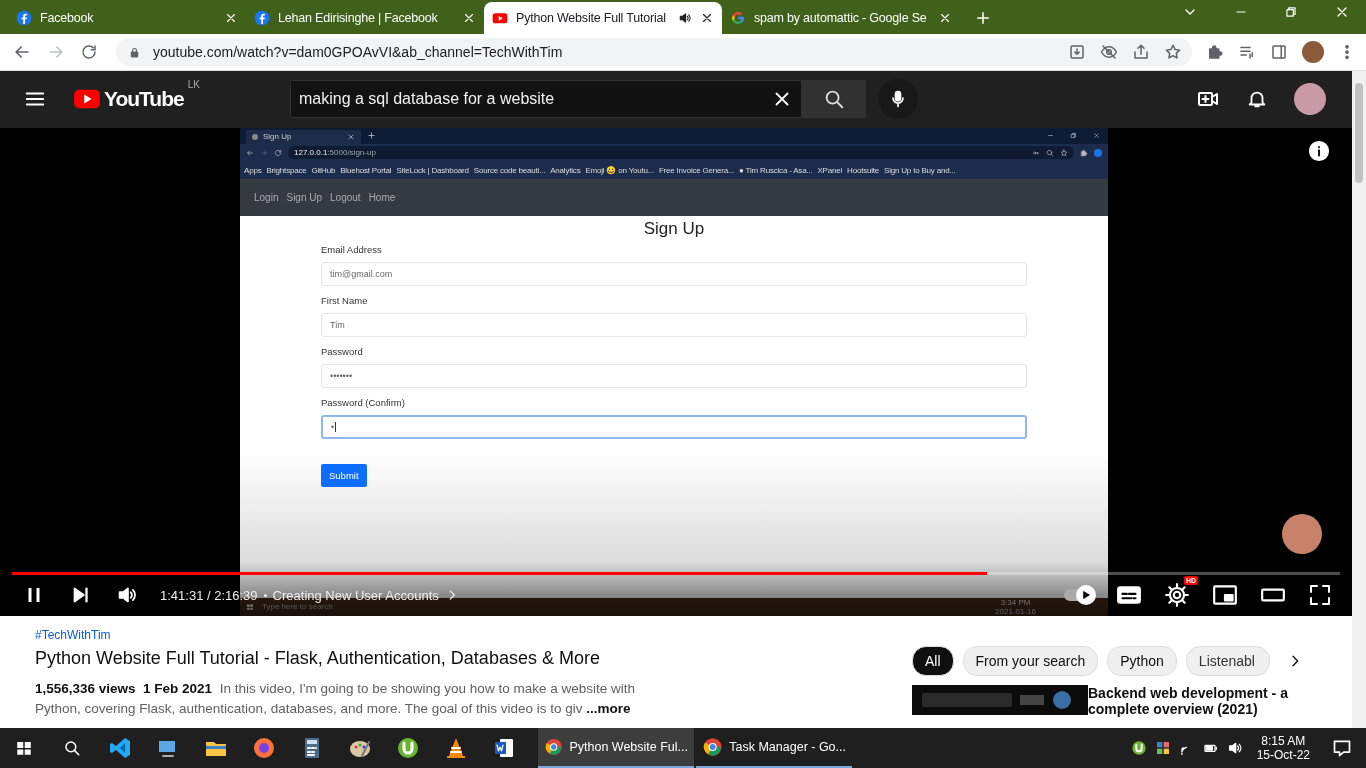 This screenshot has width=1366, height=768. What do you see at coordinates (674, 273) in the screenshot?
I see `input-field: tim@gmail.com` at bounding box center [674, 273].